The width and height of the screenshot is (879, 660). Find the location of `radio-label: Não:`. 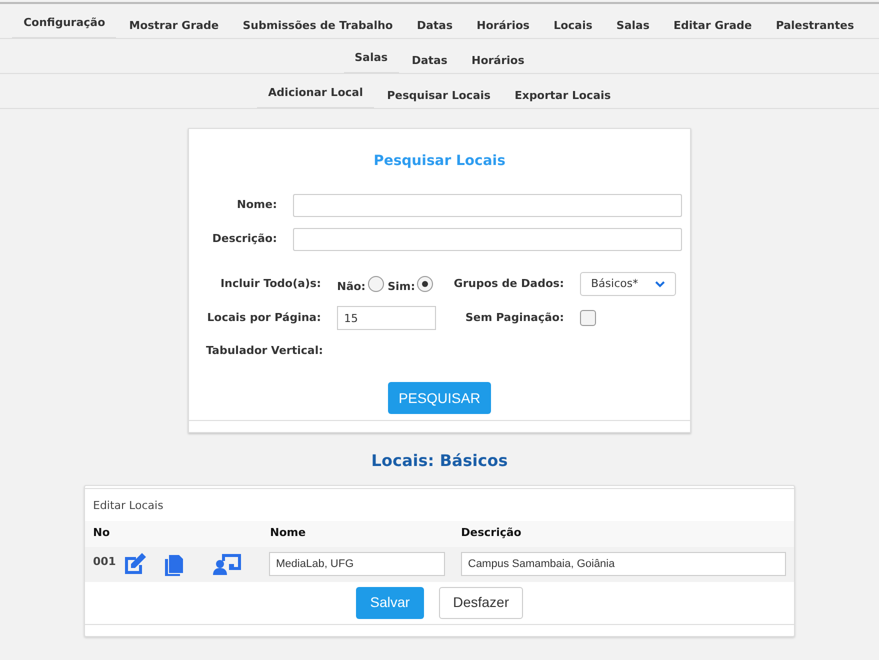

radio-label: Não: is located at coordinates (351, 286).